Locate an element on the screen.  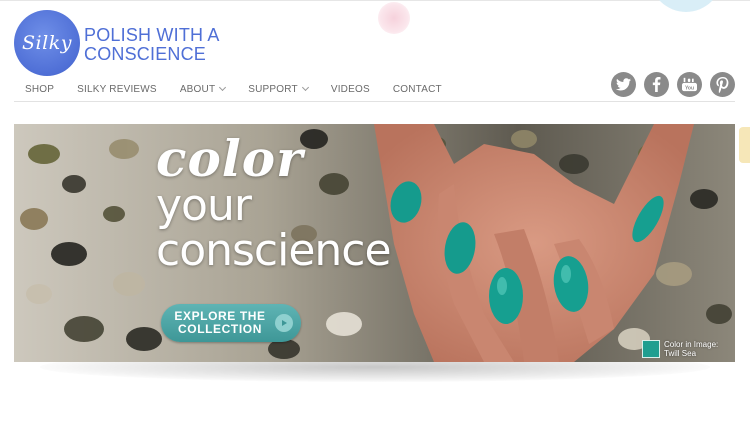
nav-item-shop: SHOP is located at coordinates (39, 89).